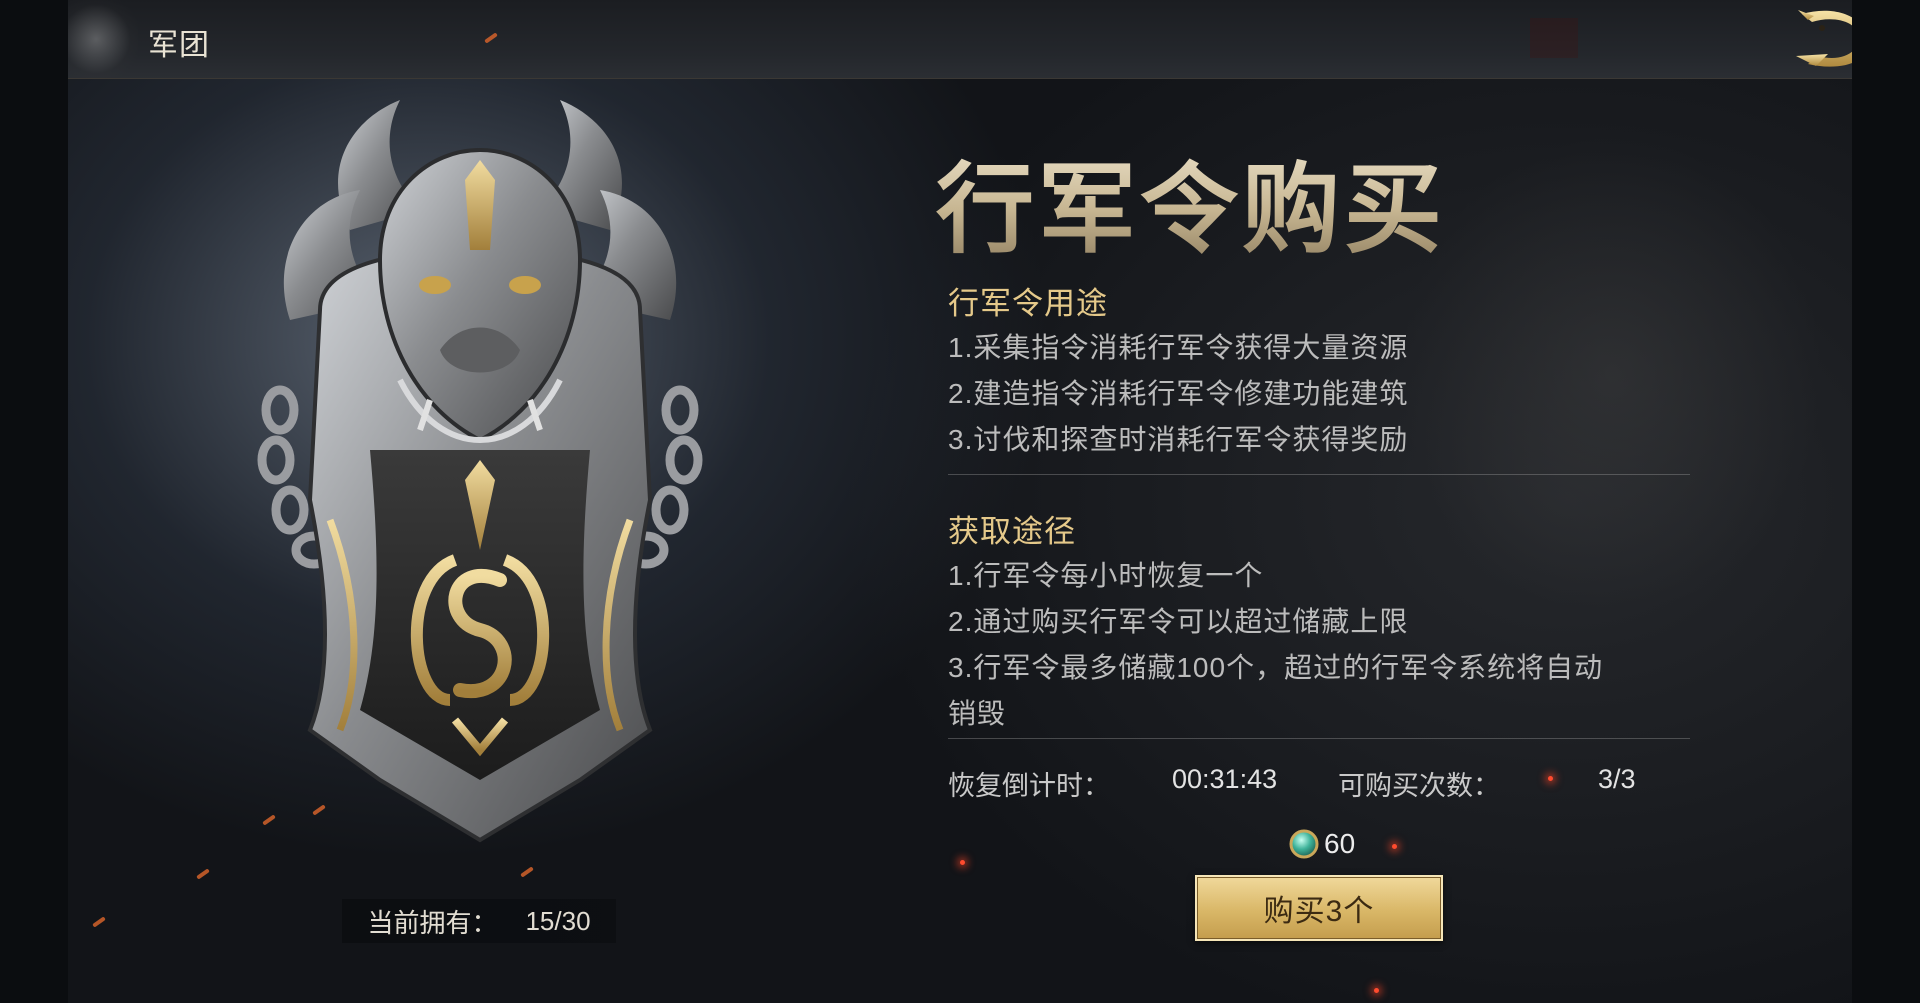 Image resolution: width=1920 pixels, height=1003 pixels. I want to click on right-letterbox, so click(1886, 501).